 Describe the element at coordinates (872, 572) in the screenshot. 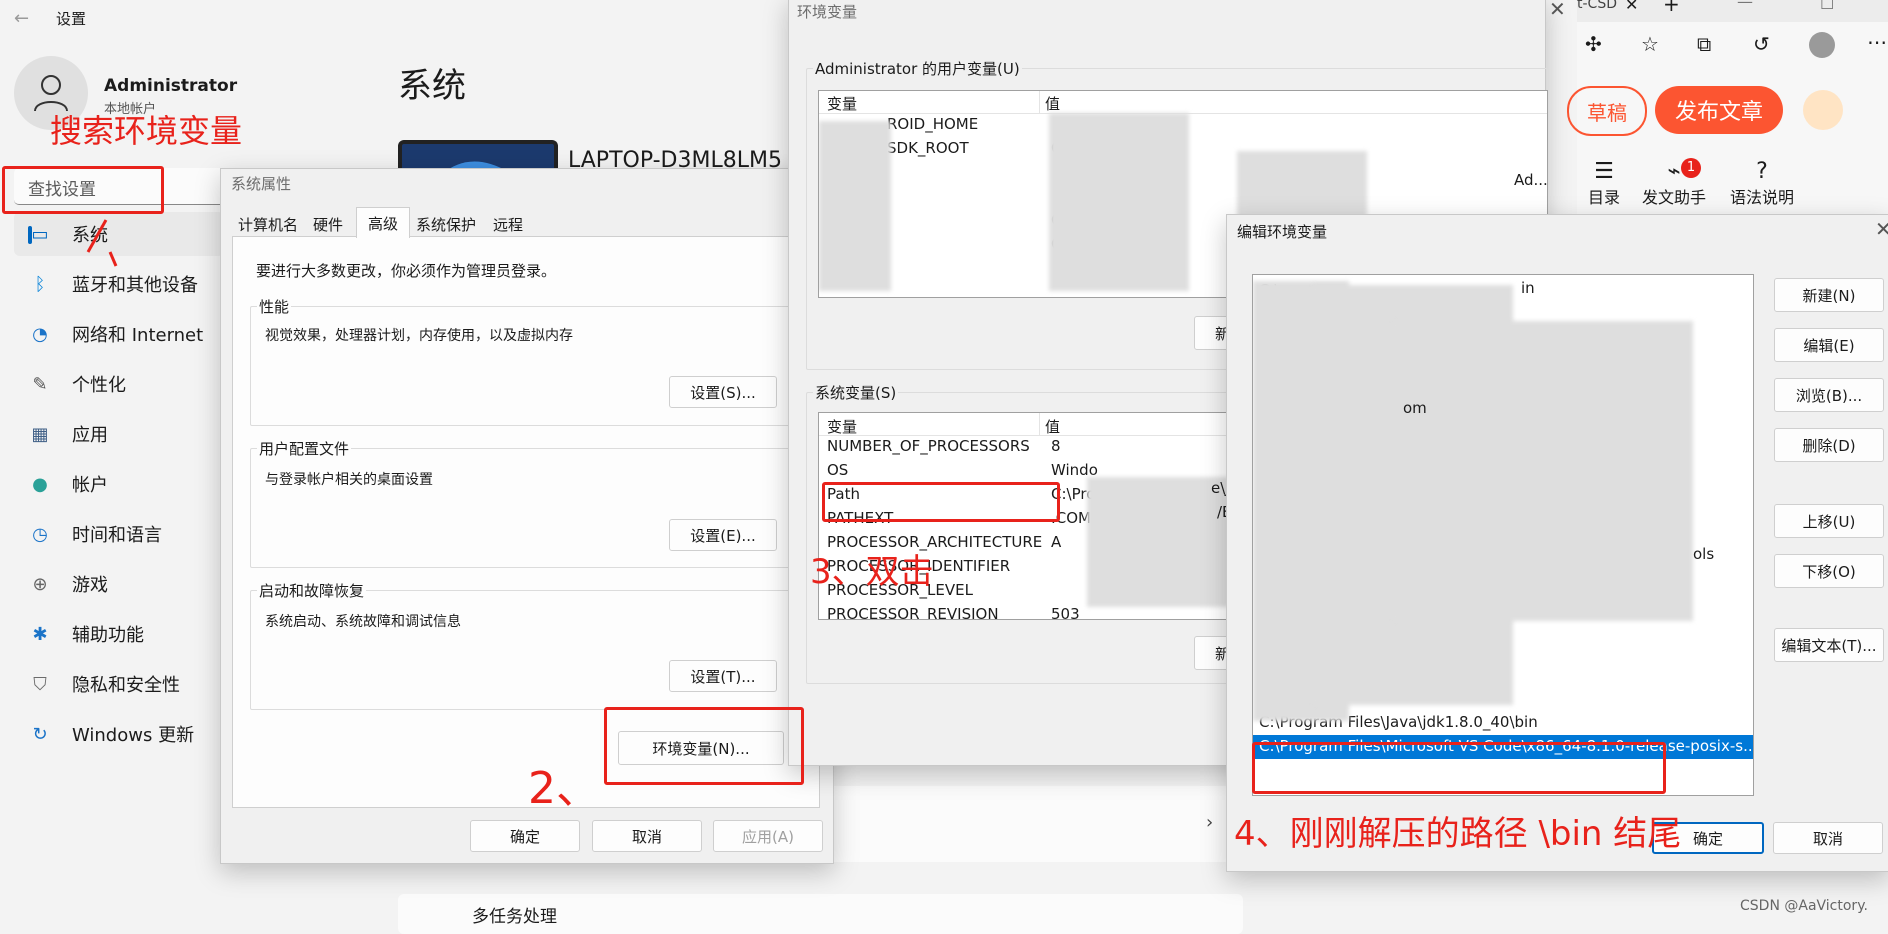

I see `annotation-step3: 3、双击` at that location.